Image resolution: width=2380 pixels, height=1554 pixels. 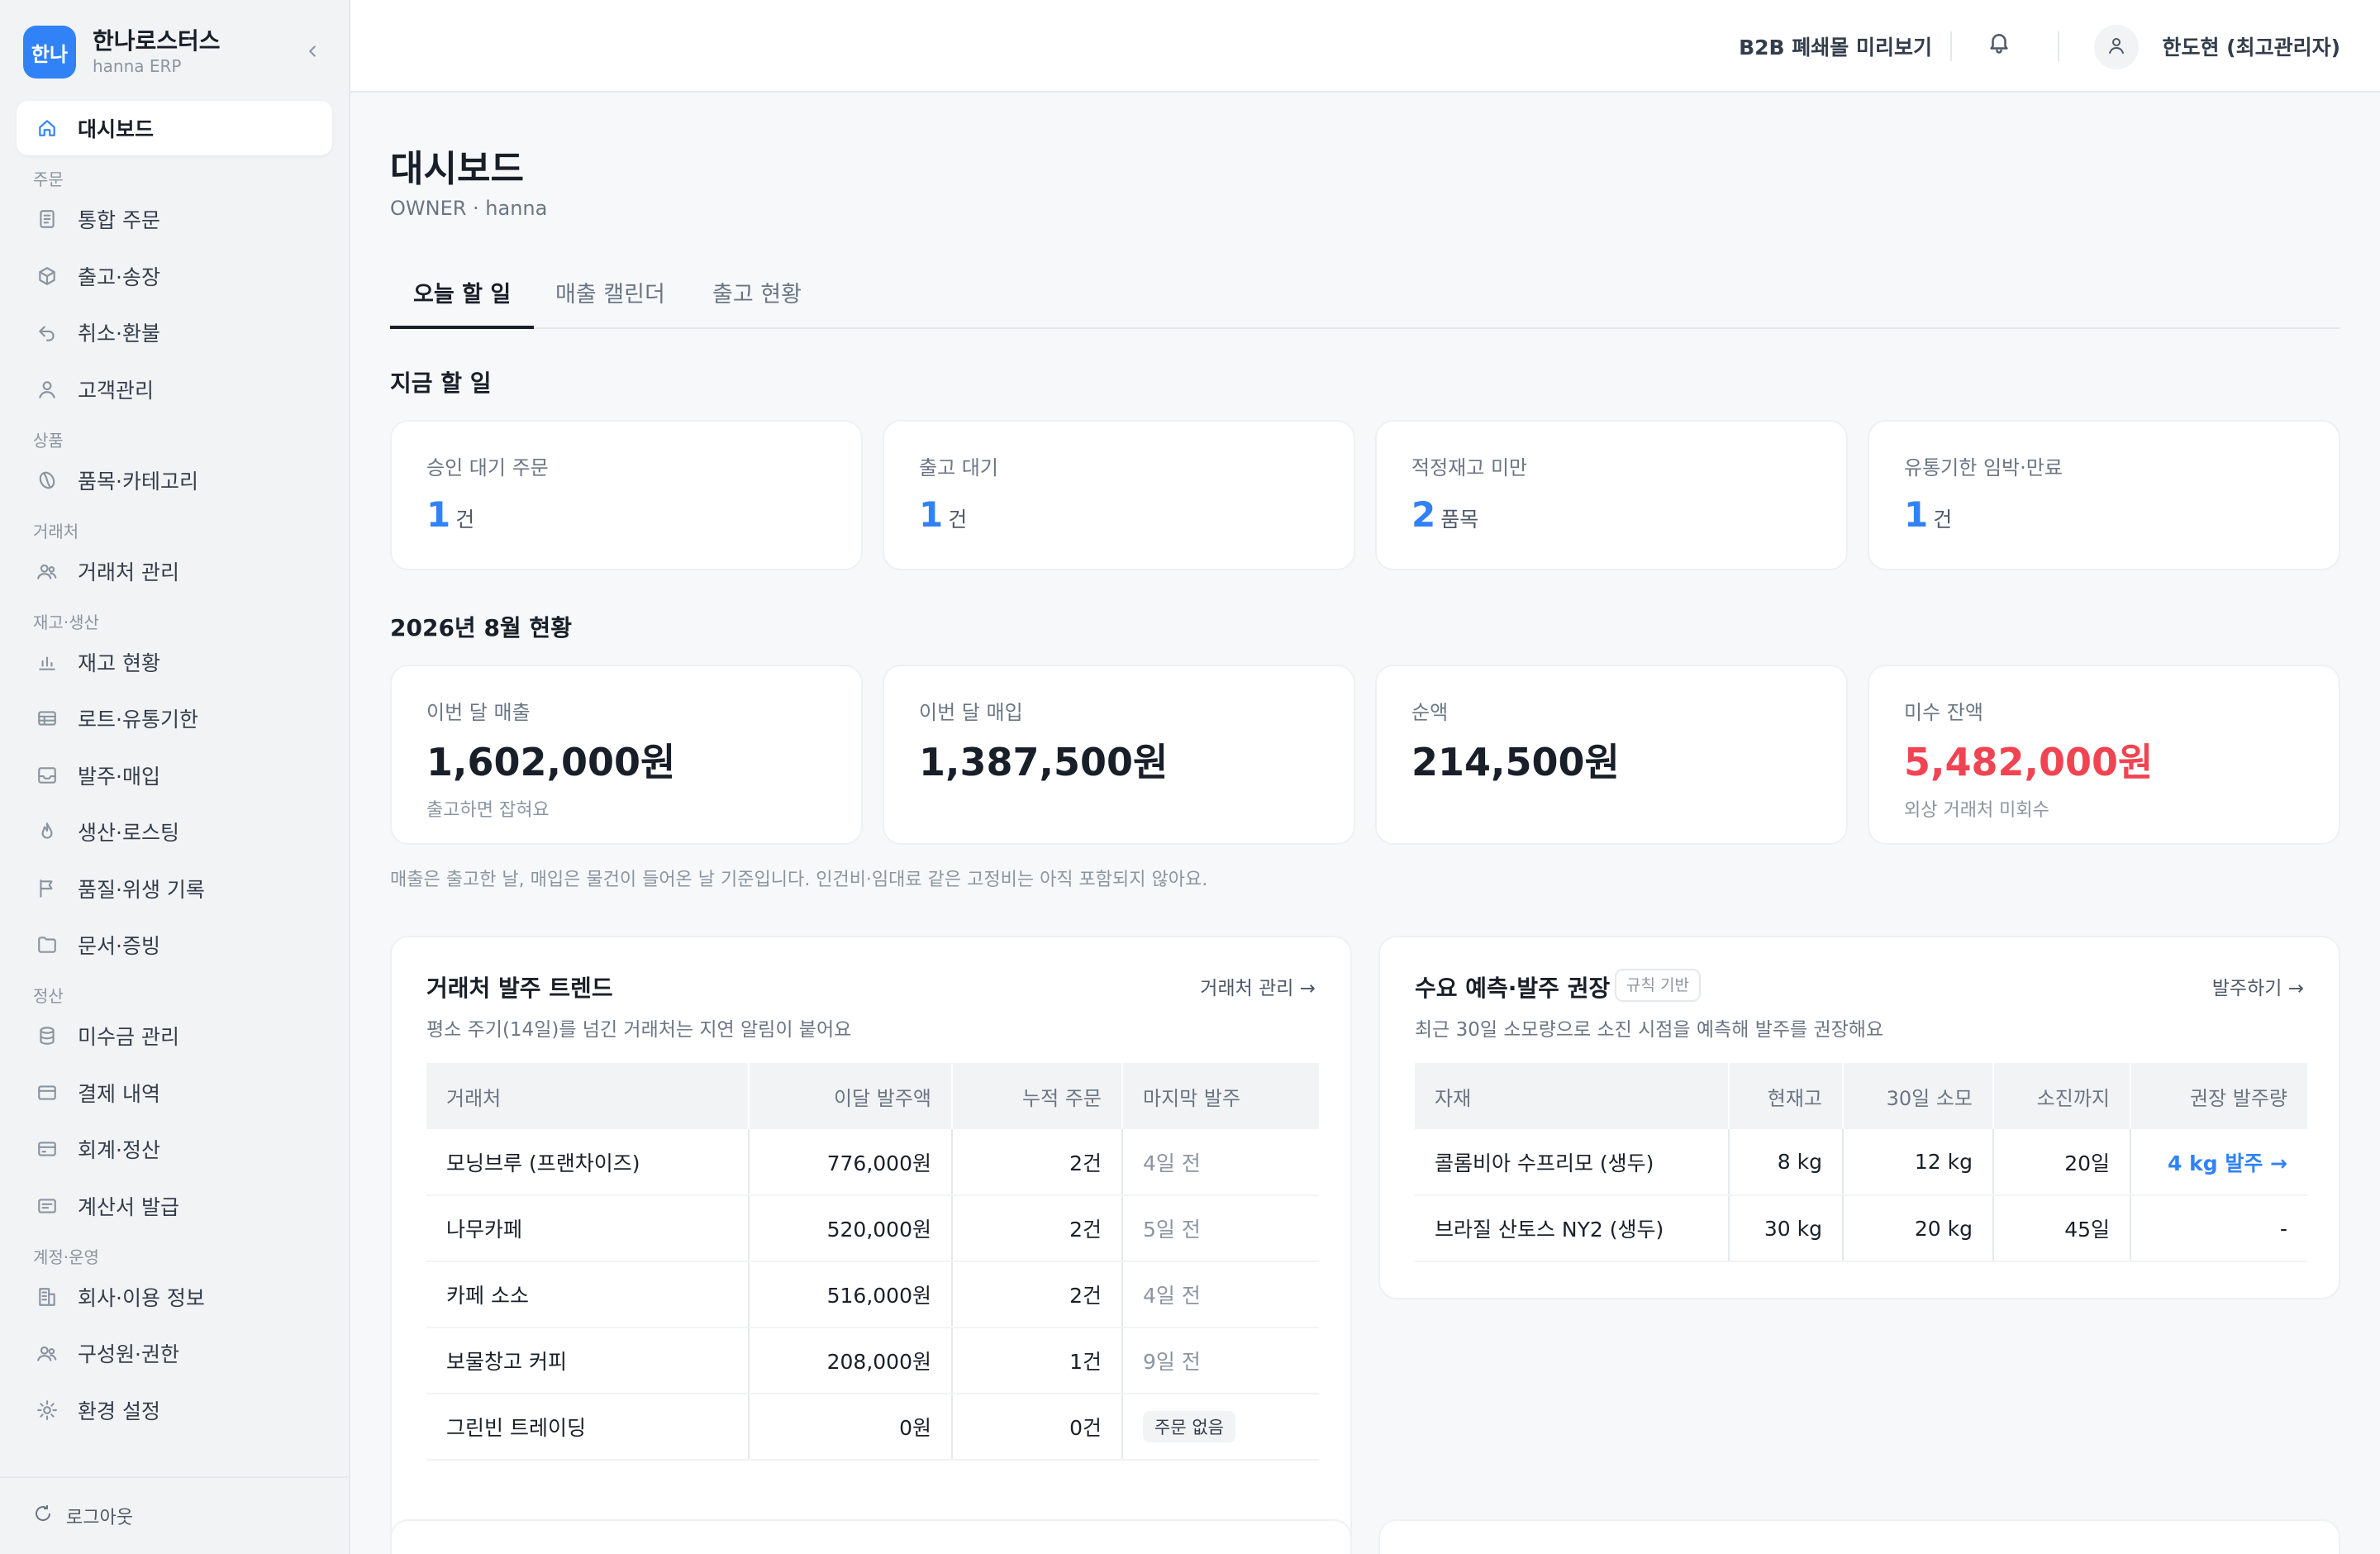 What do you see at coordinates (1649, 1030) in the screenshot?
I see `panel-subtitle: 최근 30일 소모량으로 소진 시점을 예측해 발주를 권장해요` at bounding box center [1649, 1030].